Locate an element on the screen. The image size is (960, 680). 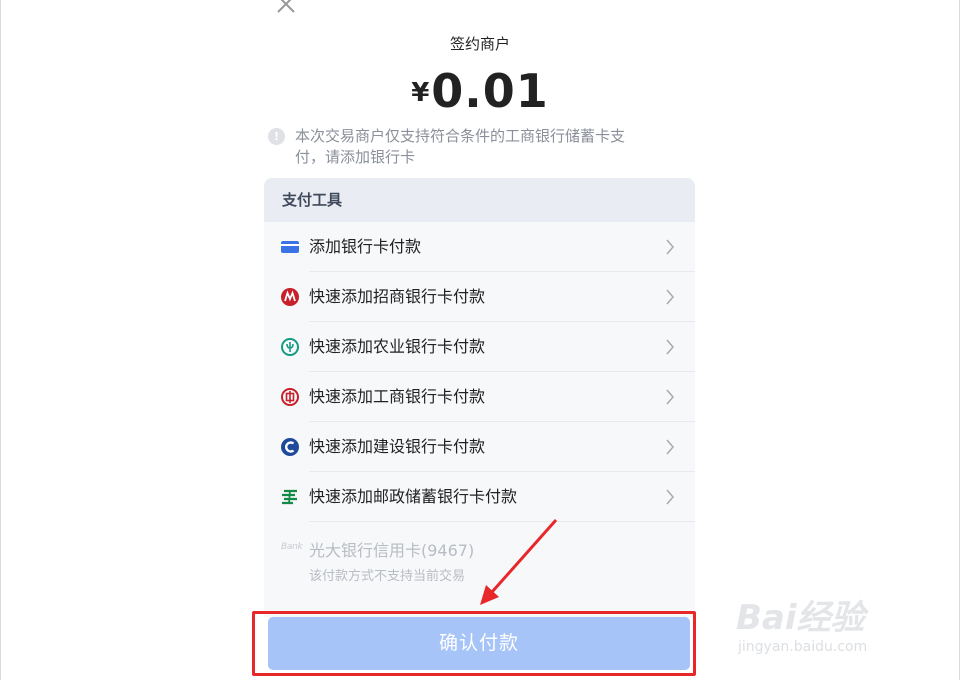
ccb-logo-icon is located at coordinates (290, 447).